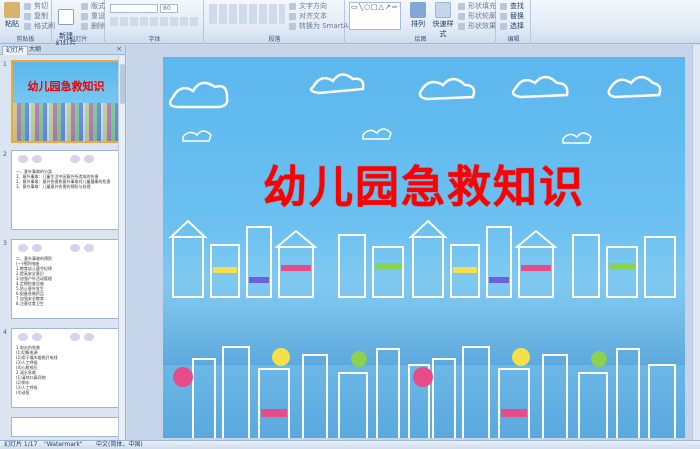 The width and height of the screenshot is (700, 449). Describe the element at coordinates (15, 50) in the screenshot. I see `tab-slides: 幻灯片` at that location.